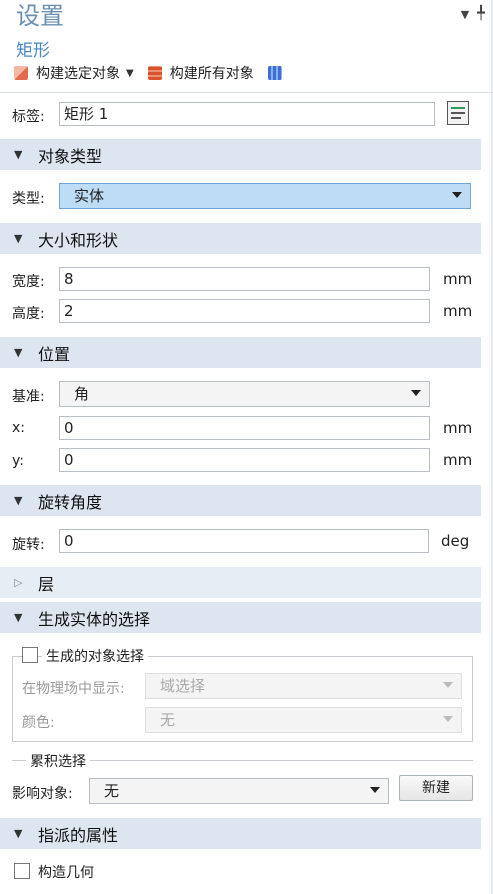 This screenshot has height=894, width=493. I want to click on section-title: 对象类型, so click(70, 156).